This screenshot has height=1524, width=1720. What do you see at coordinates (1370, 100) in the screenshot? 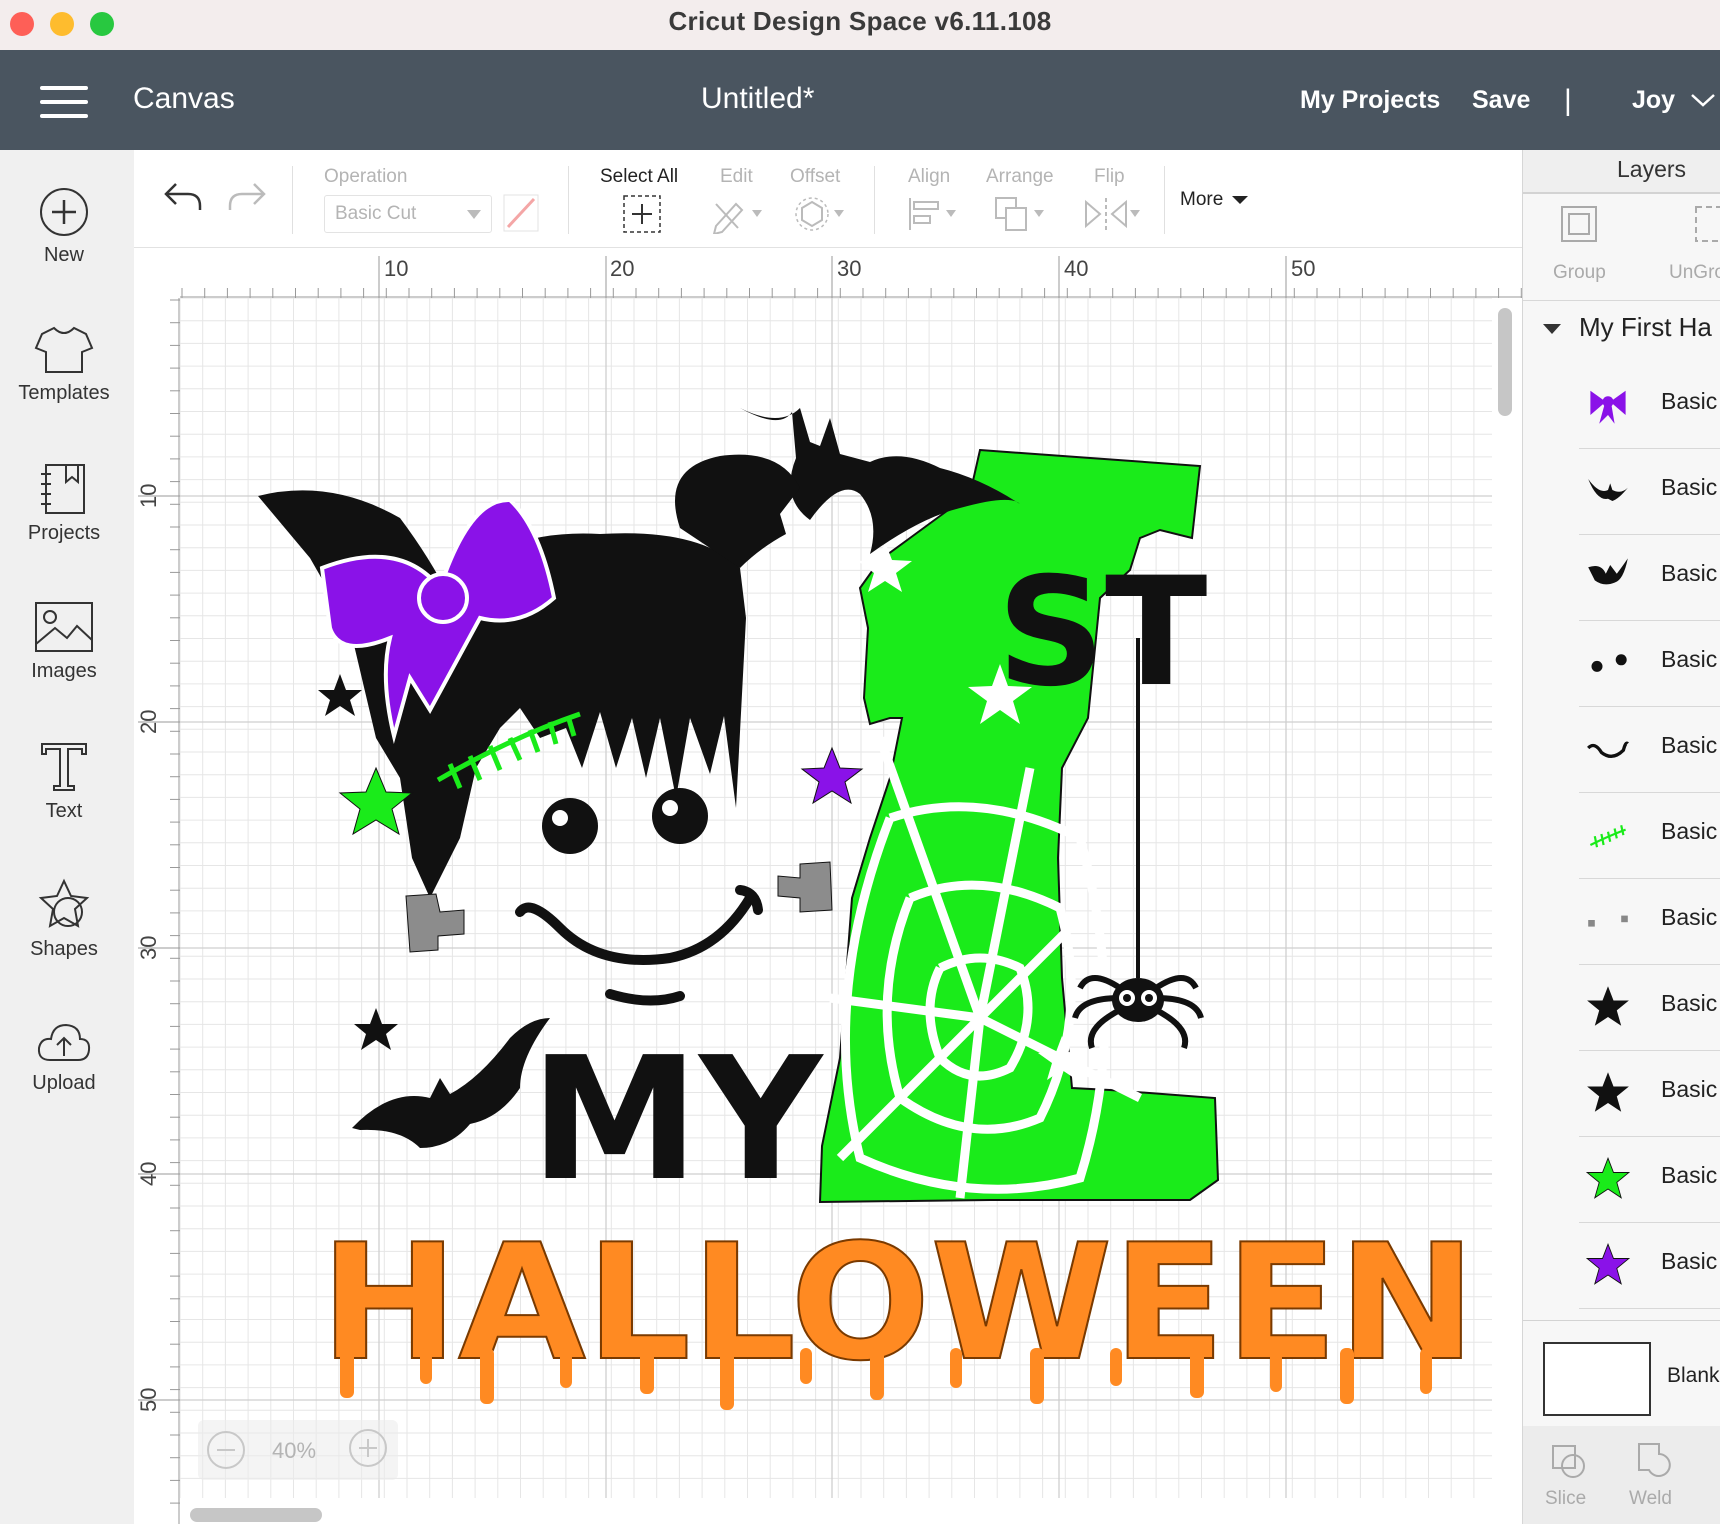
I see `my-projects-button: My Projects` at bounding box center [1370, 100].